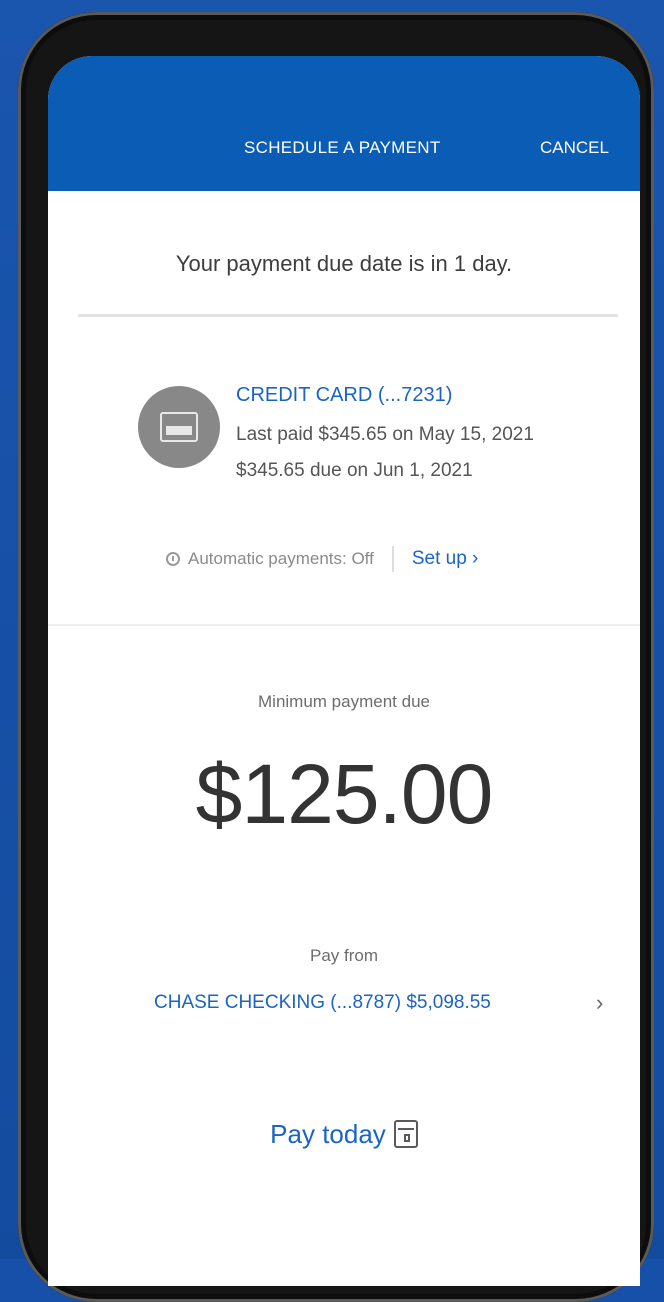 The height and width of the screenshot is (1302, 664). What do you see at coordinates (322, 1002) in the screenshot?
I see `pay-from-account: CHASE CHECKING (...8787) $5,098.55` at bounding box center [322, 1002].